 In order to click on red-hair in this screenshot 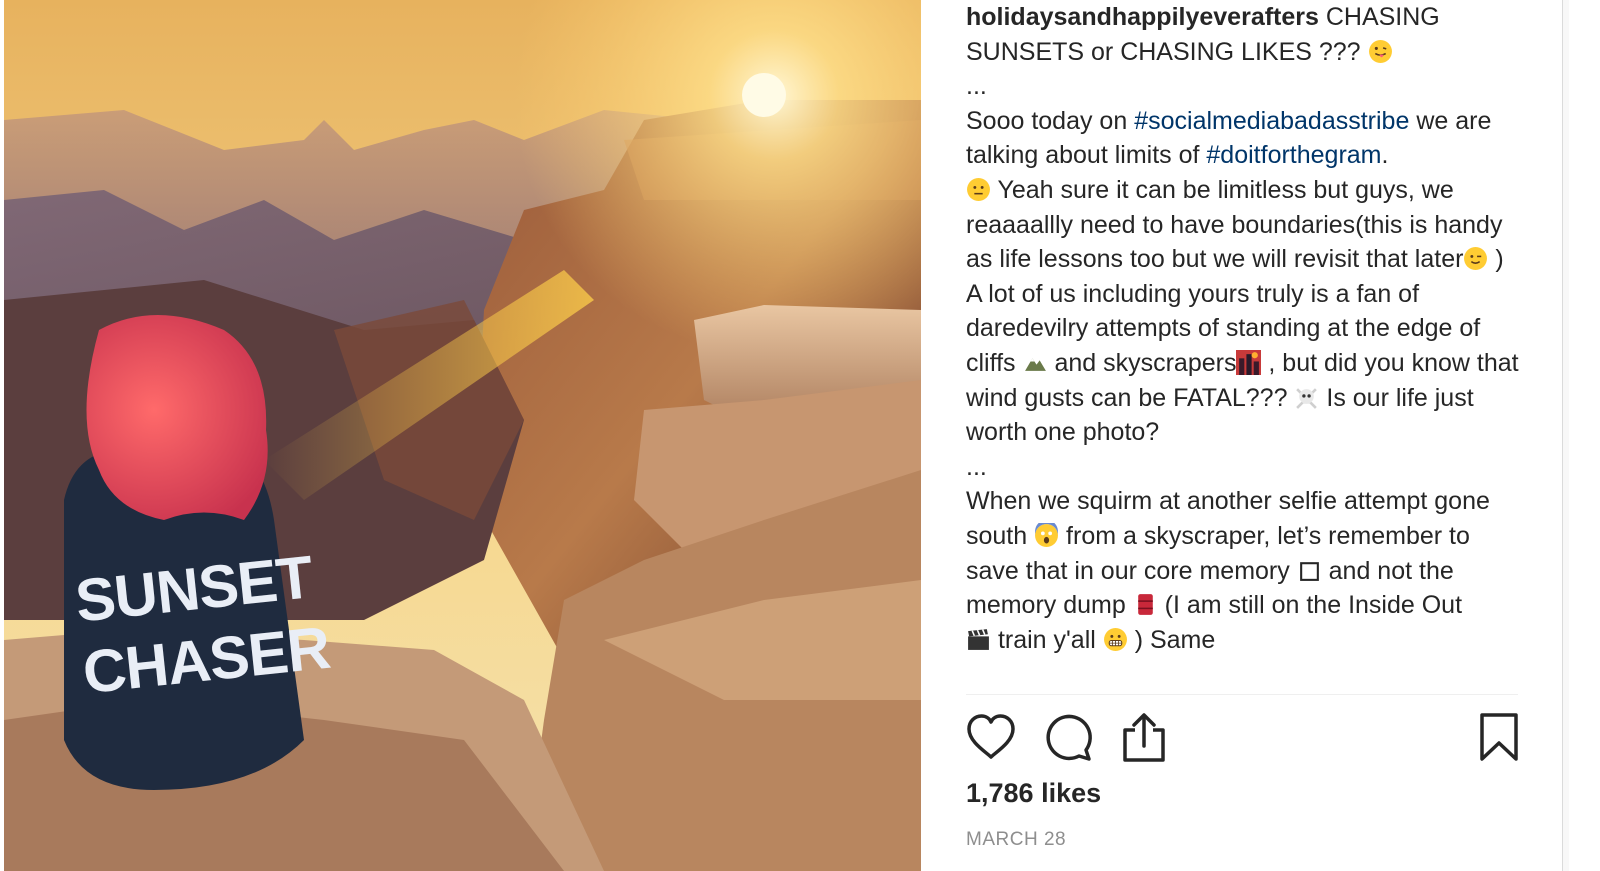, I will do `click(177, 417)`.